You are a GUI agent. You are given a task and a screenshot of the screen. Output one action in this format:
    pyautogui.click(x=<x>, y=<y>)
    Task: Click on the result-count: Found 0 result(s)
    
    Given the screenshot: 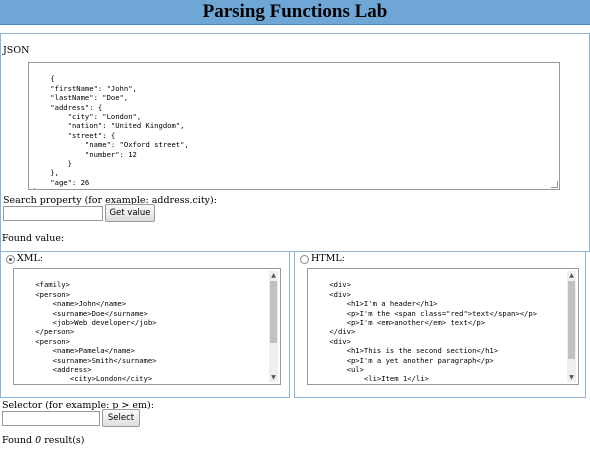 What is the action you would take?
    pyautogui.click(x=43, y=440)
    